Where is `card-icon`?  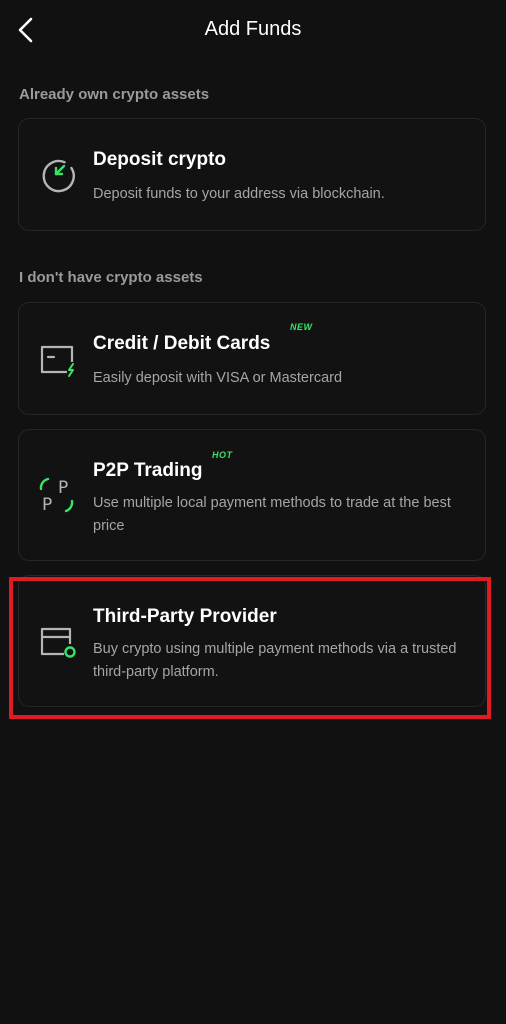 card-icon is located at coordinates (57, 359).